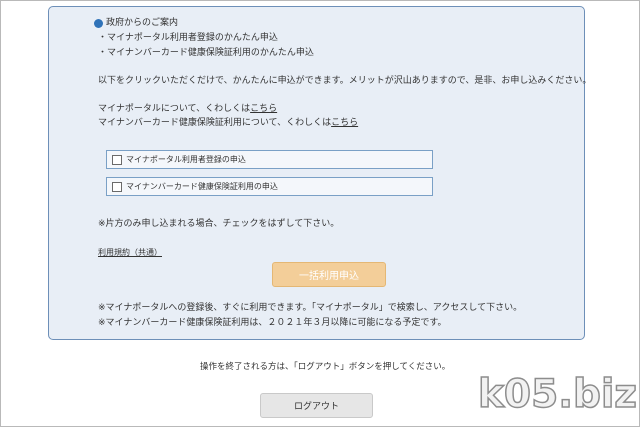 The height and width of the screenshot is (427, 640). I want to click on notice-heading-text: 政府からのご案内, so click(142, 23).